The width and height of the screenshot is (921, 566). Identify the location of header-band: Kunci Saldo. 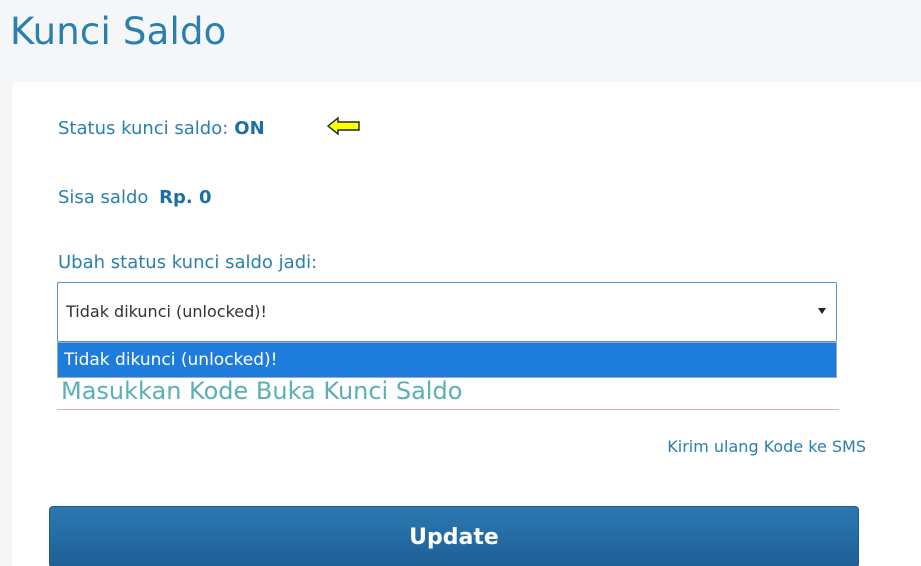
(460, 41).